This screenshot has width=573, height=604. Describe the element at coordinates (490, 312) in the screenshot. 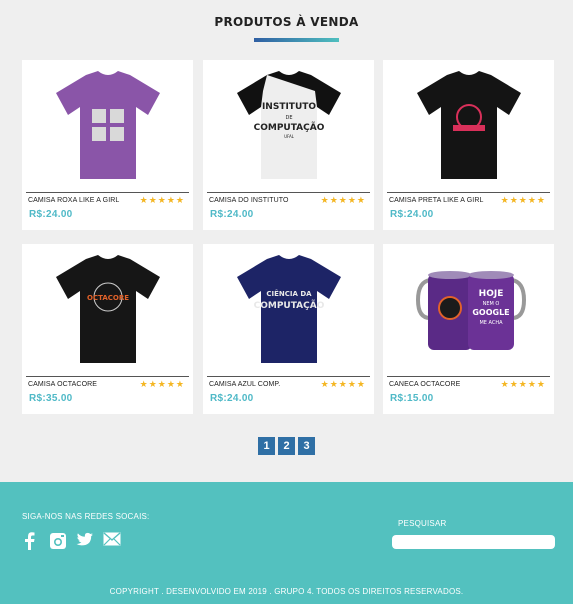

I see `print-line: GOOGLE` at that location.